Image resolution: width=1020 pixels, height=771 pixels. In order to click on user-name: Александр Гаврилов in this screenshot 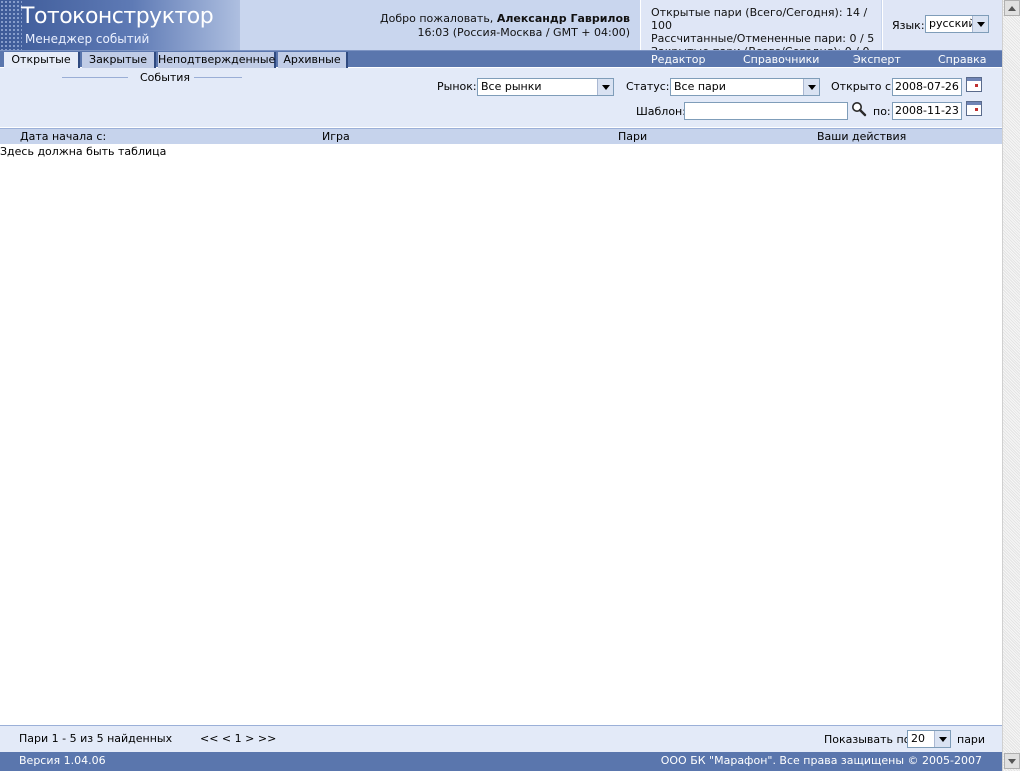, I will do `click(563, 18)`.